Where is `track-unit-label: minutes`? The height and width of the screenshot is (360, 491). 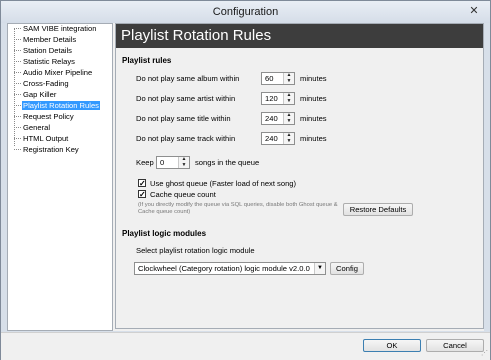
track-unit-label: minutes is located at coordinates (313, 138).